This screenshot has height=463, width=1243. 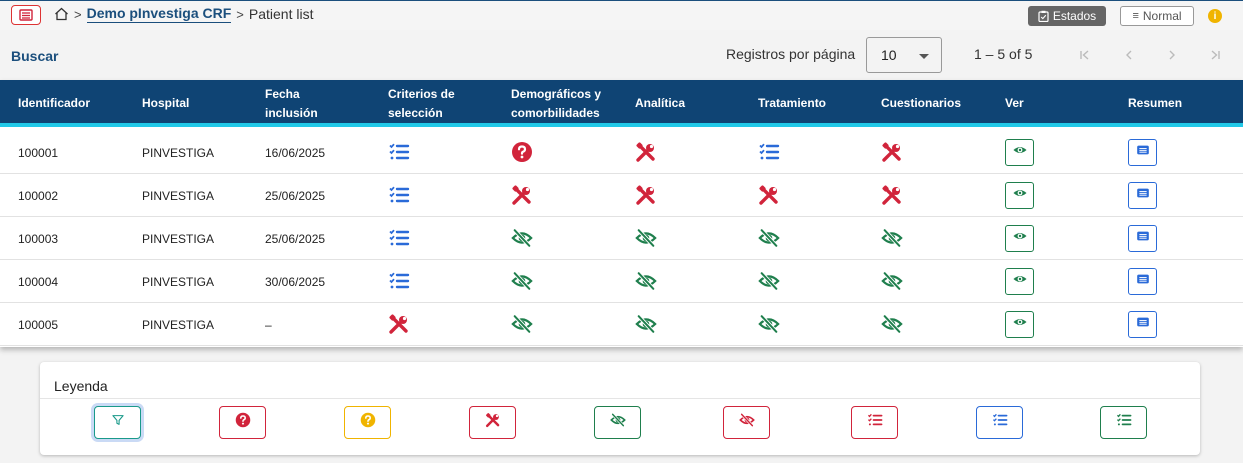 What do you see at coordinates (620, 398) in the screenshot?
I see `legend-divider` at bounding box center [620, 398].